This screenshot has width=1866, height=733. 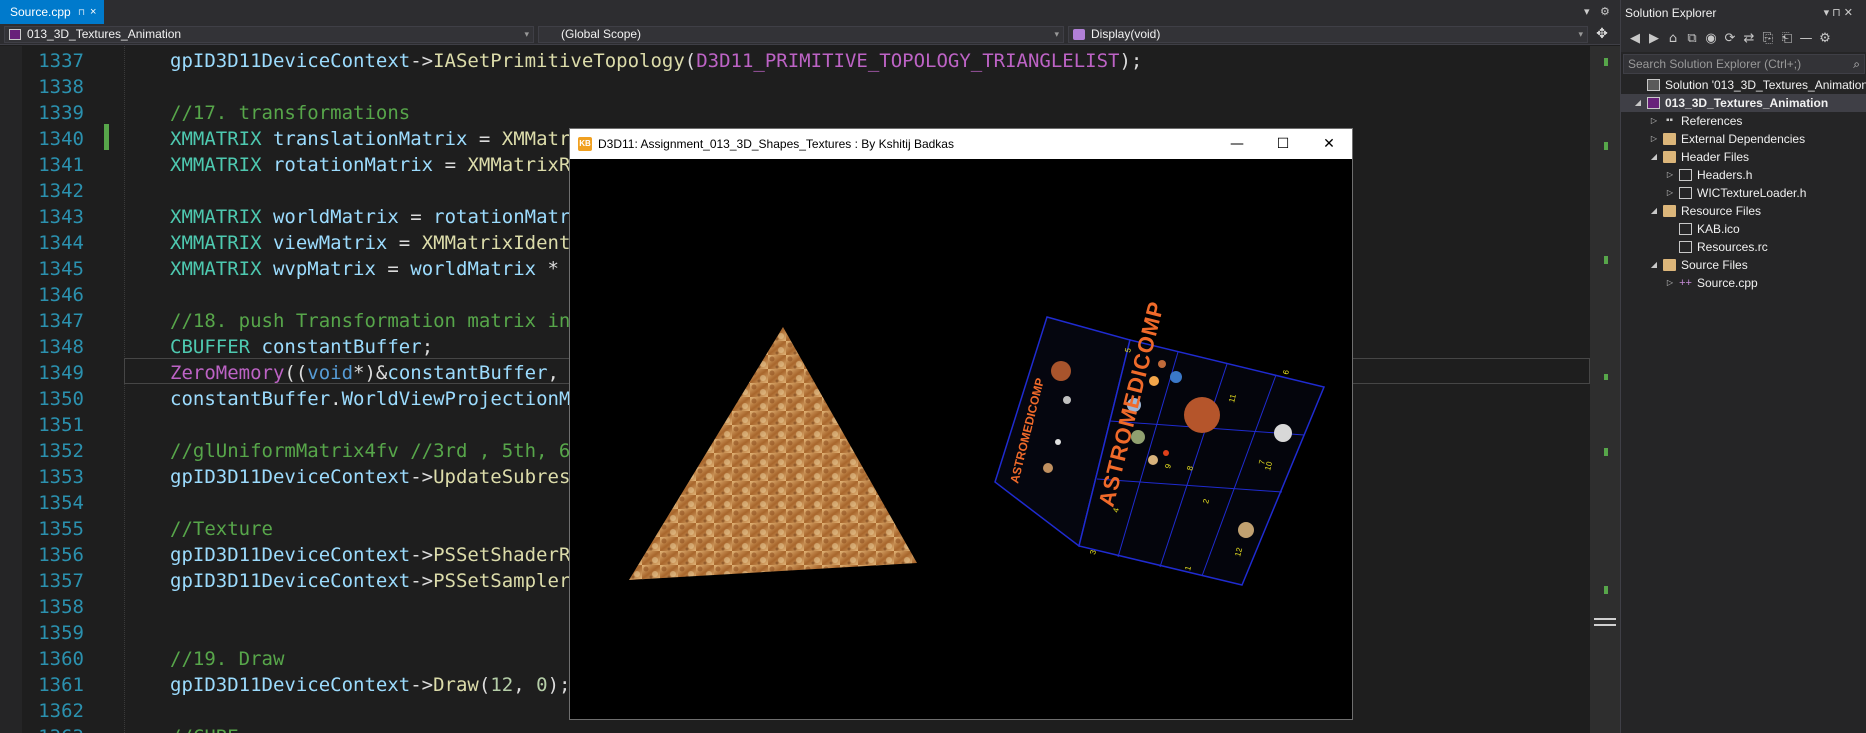 I want to click on line-number: 1350, so click(x=61, y=399).